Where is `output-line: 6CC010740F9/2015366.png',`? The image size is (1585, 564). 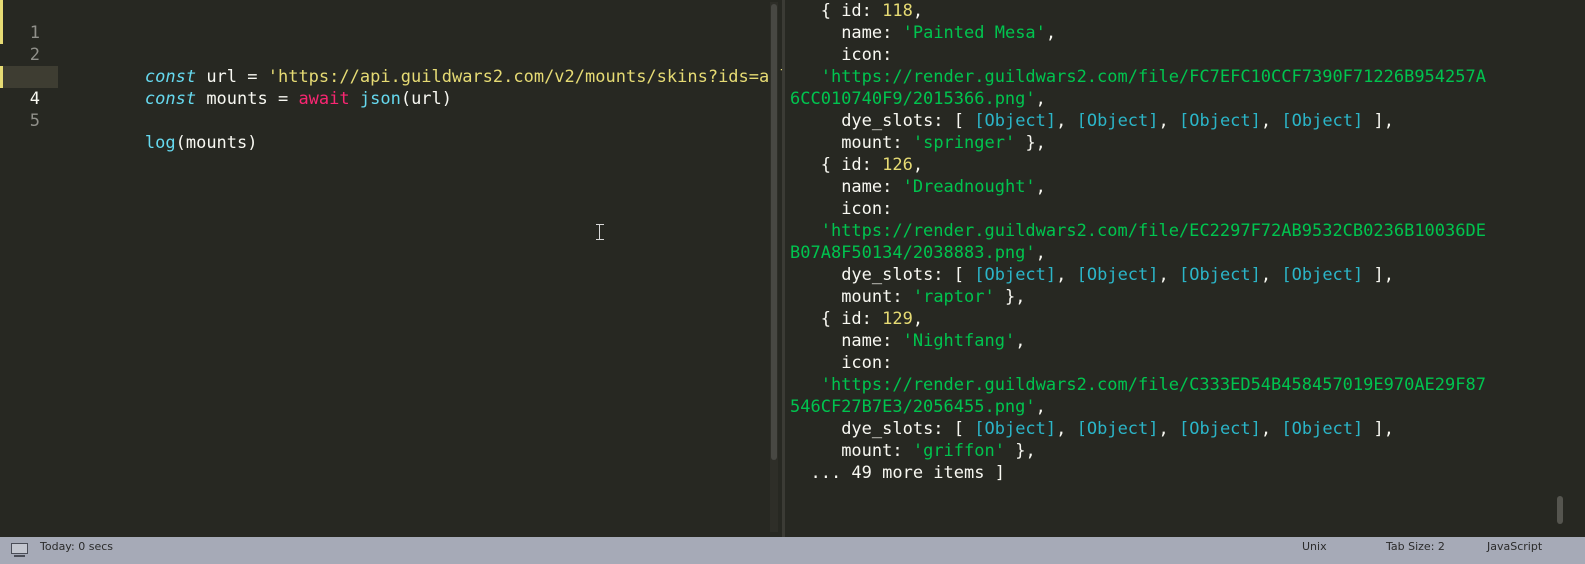
output-line: 6CC010740F9/2015366.png', is located at coordinates (918, 99).